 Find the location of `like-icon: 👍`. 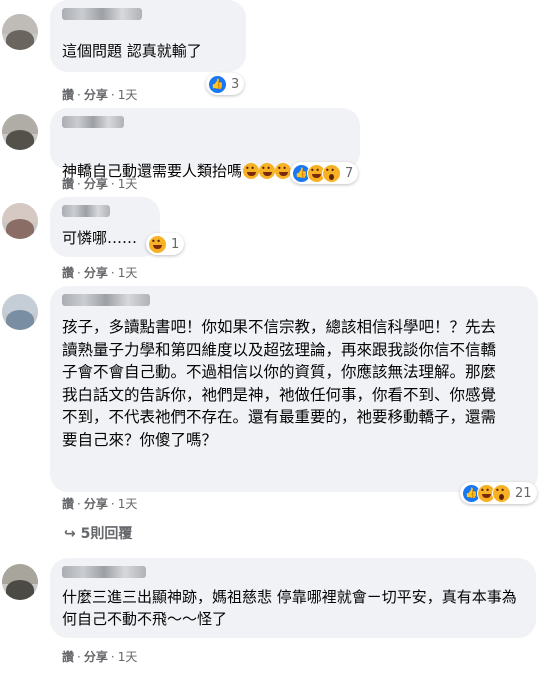

like-icon: 👍 is located at coordinates (217, 84).